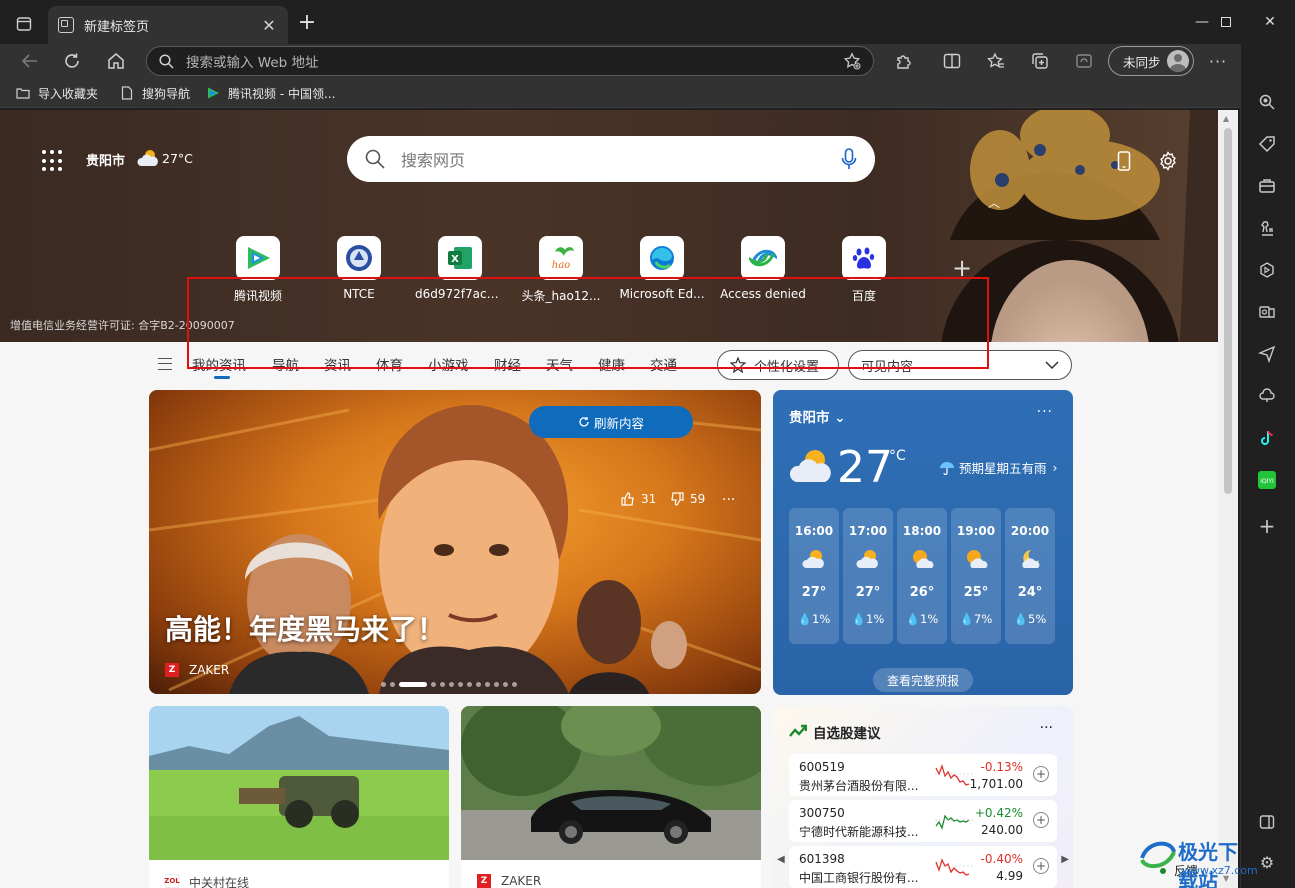 This screenshot has width=1295, height=888. Describe the element at coordinates (72, 61) in the screenshot. I see `refresh-icon` at that location.